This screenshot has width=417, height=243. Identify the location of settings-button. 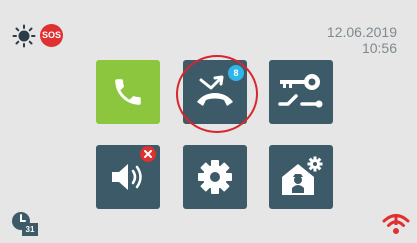
(215, 177).